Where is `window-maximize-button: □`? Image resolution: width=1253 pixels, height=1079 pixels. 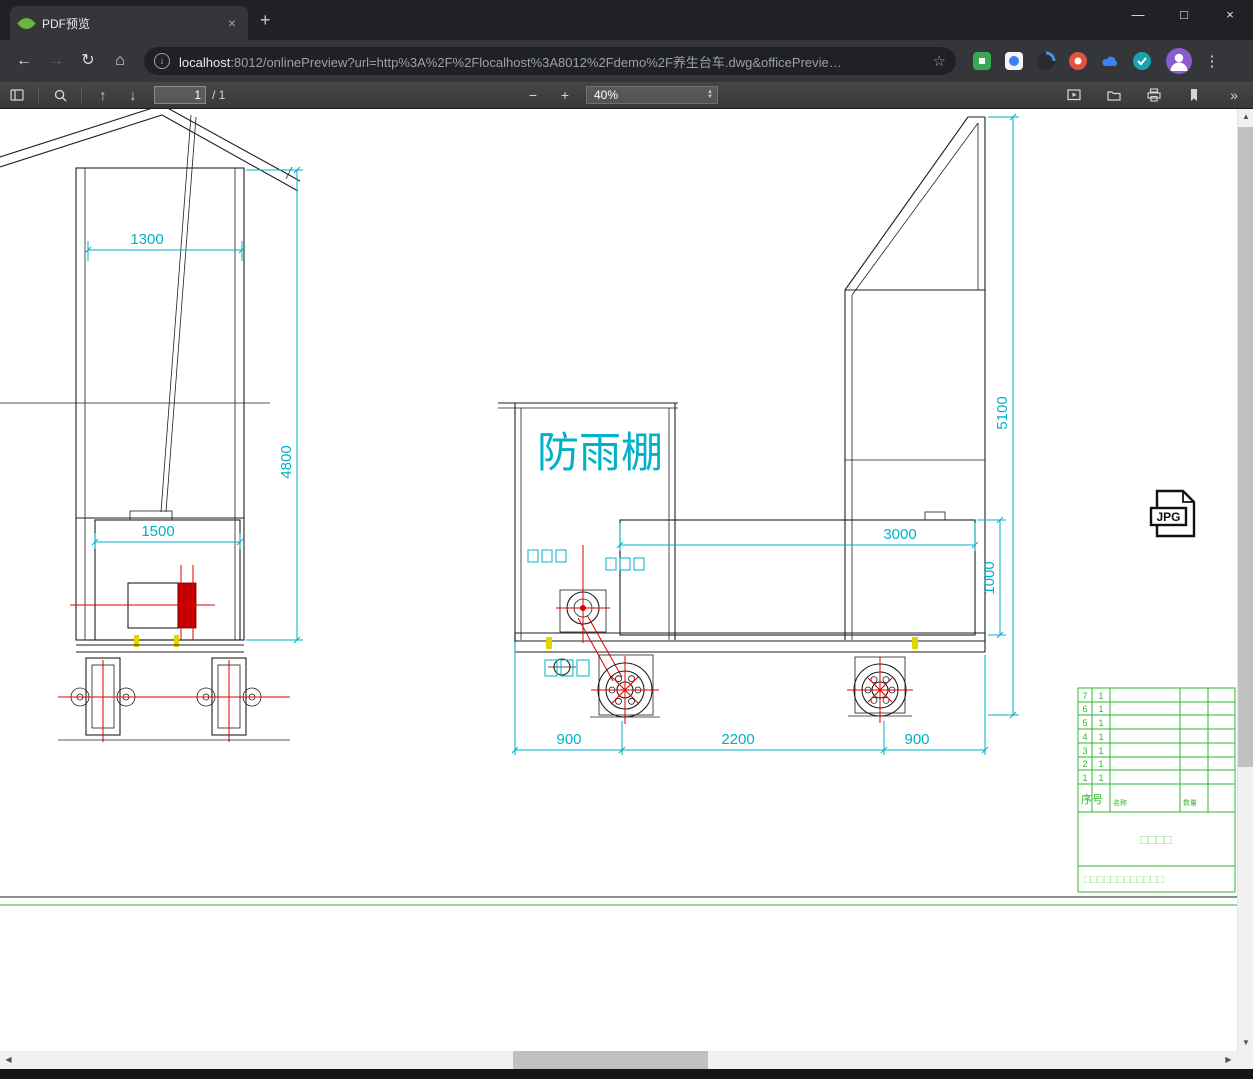
window-maximize-button: □ is located at coordinates (1184, 16).